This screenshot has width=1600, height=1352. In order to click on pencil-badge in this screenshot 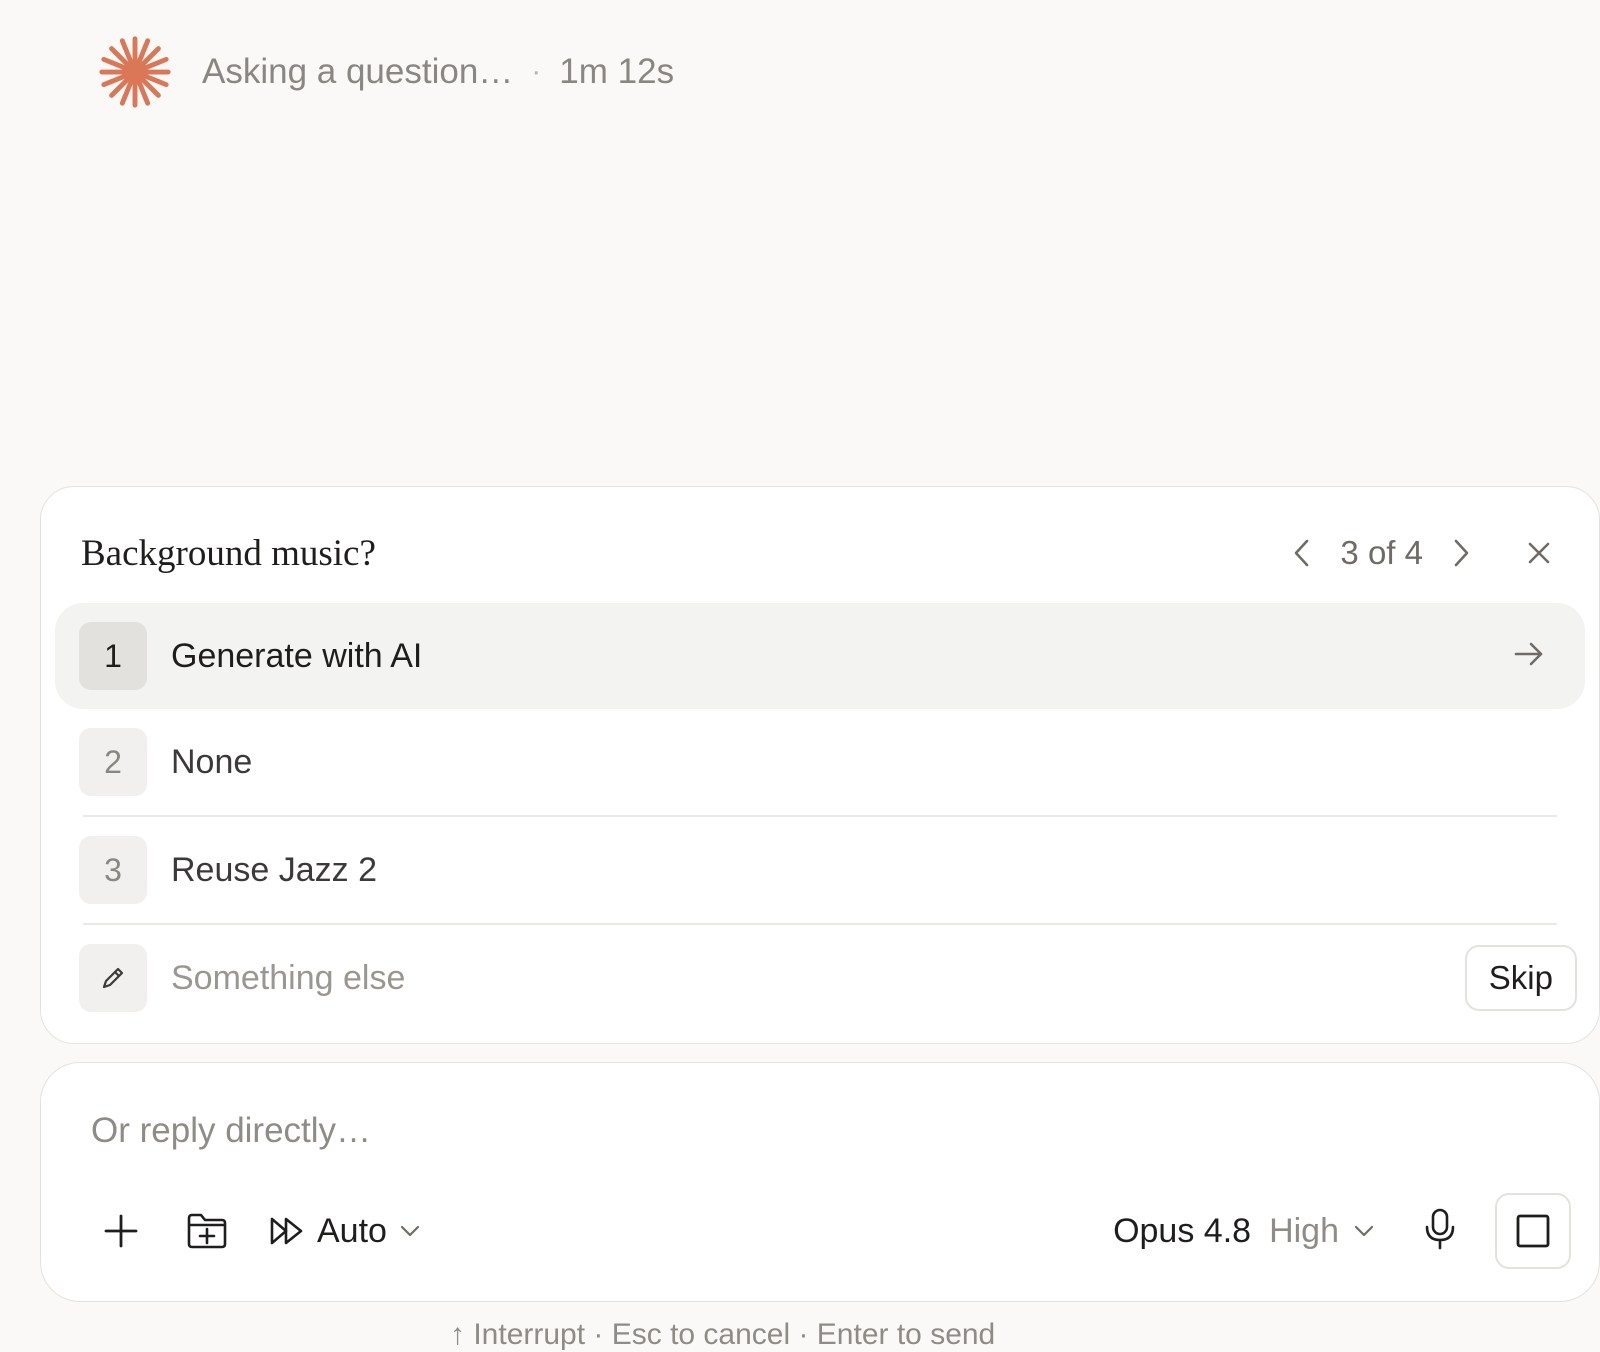, I will do `click(113, 978)`.